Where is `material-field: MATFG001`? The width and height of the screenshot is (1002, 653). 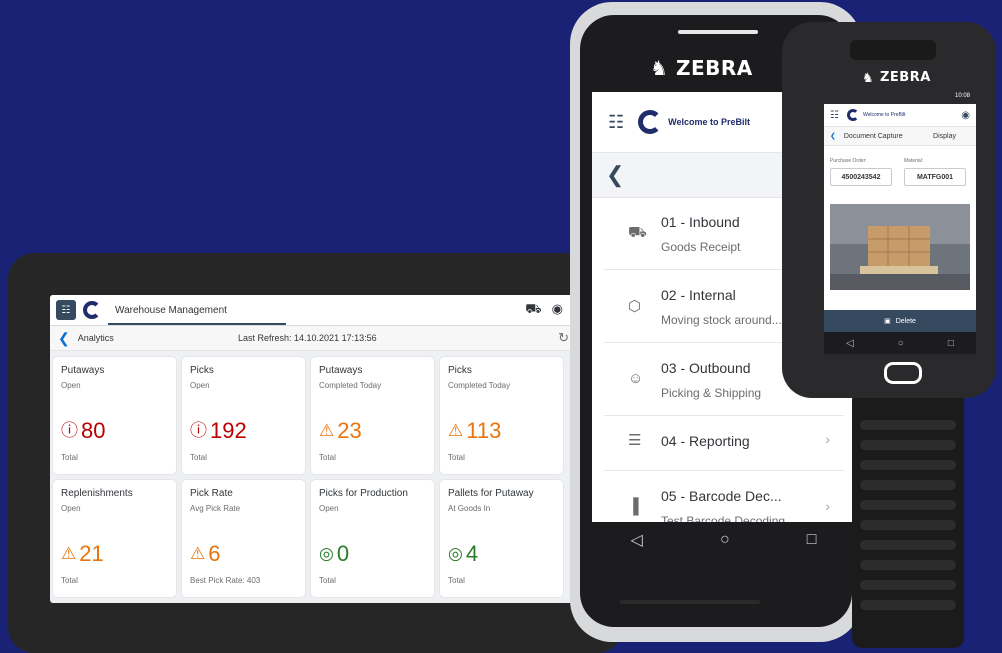
material-field: MATFG001 is located at coordinates (935, 177).